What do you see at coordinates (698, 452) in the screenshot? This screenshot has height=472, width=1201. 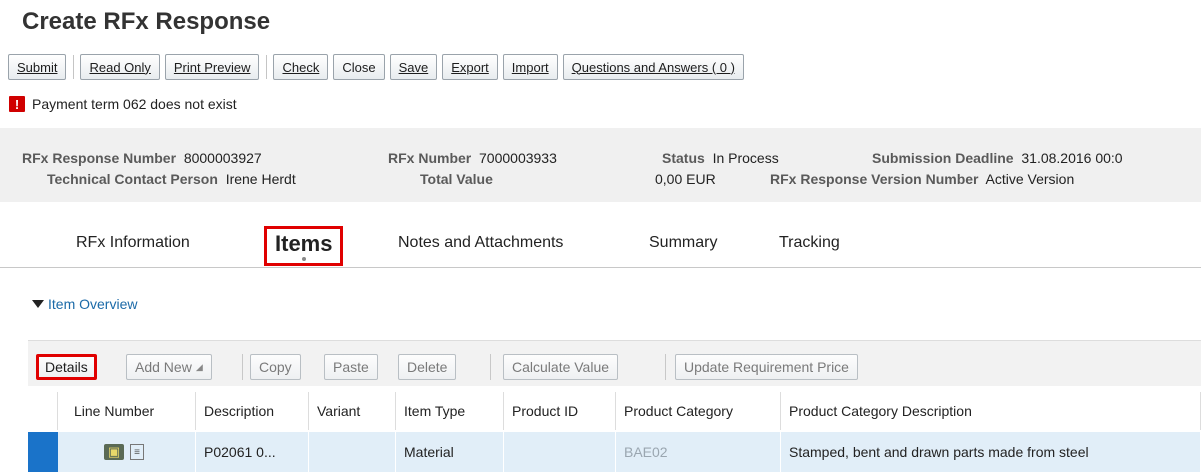 I see `cell-product-category: BAE02` at bounding box center [698, 452].